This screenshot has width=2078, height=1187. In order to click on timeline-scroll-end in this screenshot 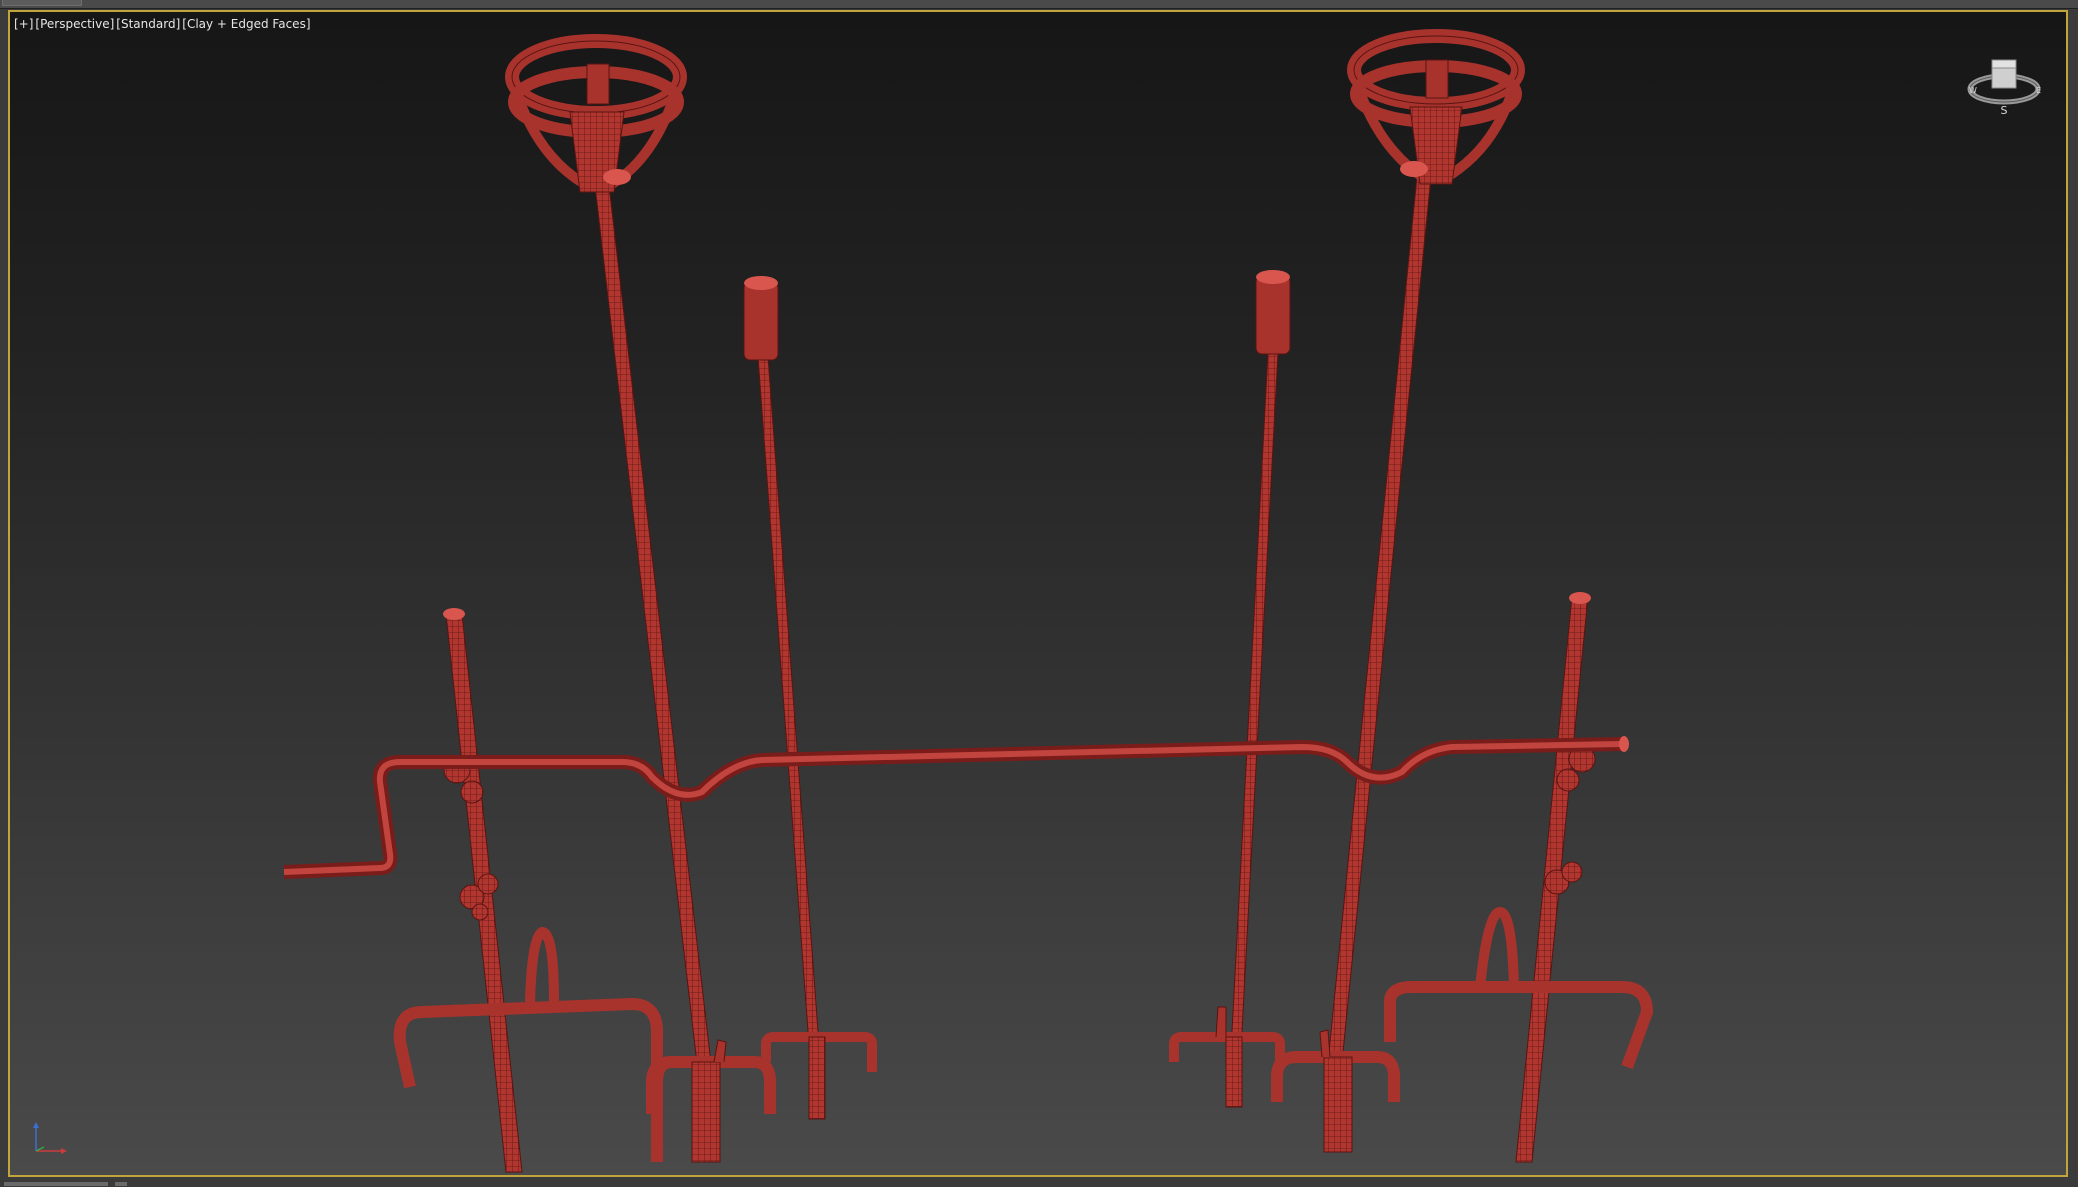, I will do `click(121, 1184)`.